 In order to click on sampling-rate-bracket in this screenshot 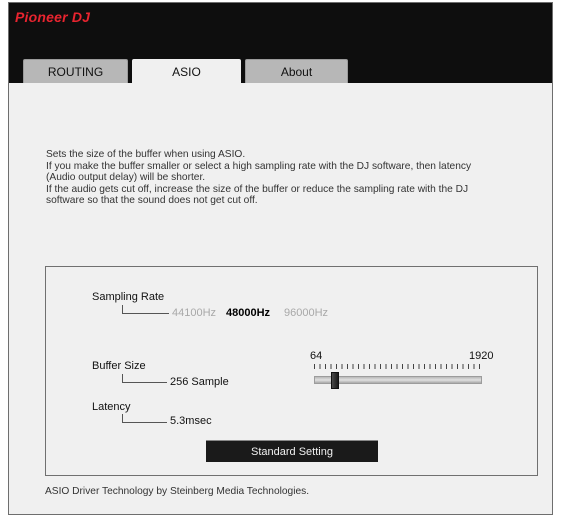, I will do `click(145, 309)`.